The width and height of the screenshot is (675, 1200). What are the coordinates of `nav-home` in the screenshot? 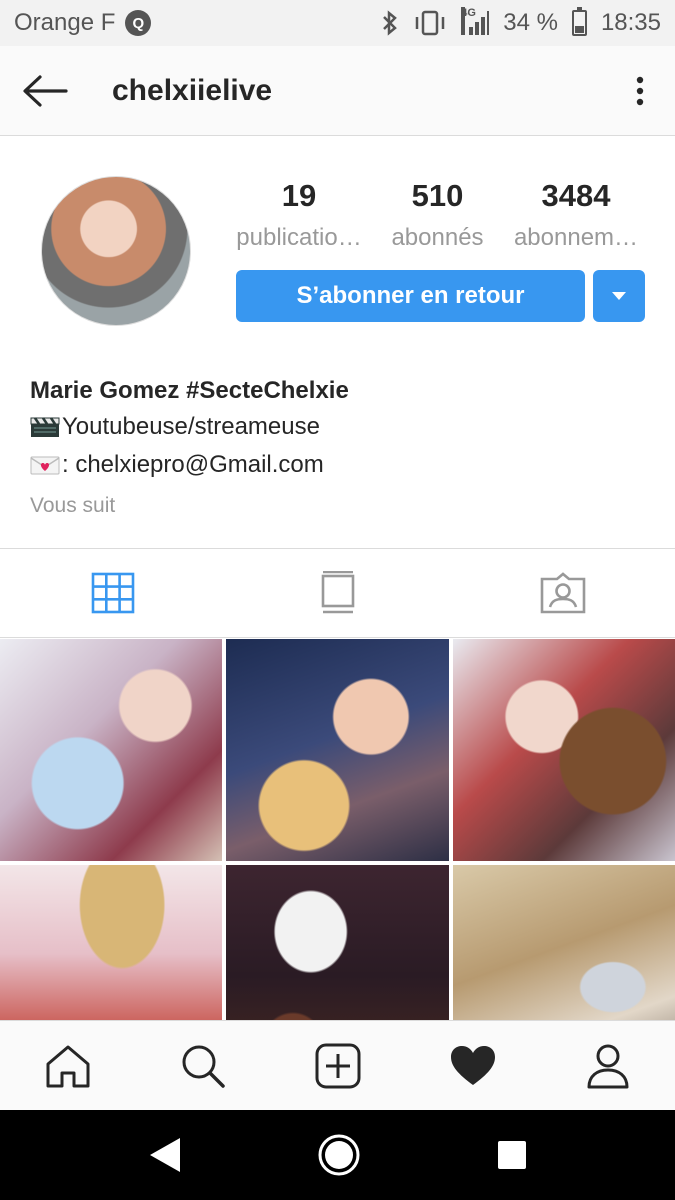 It's located at (68, 1066).